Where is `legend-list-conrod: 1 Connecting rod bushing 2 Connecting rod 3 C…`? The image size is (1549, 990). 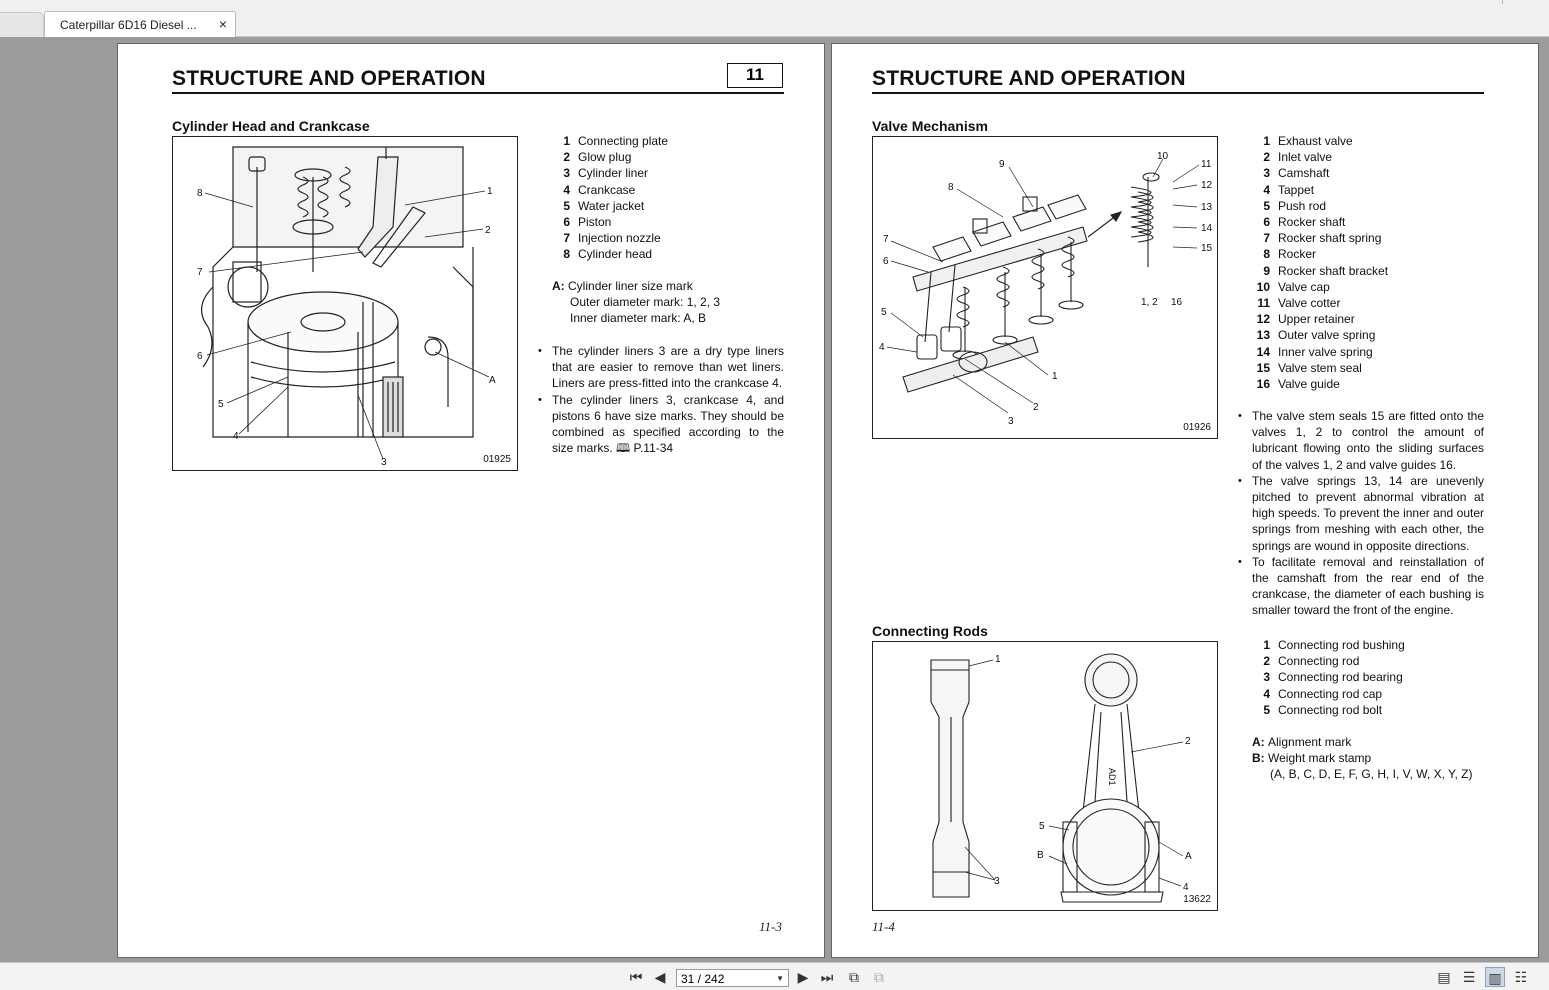
legend-list-conrod: 1 Connecting rod bushing 2 Connecting rod 3 C… is located at coordinates (1328, 677).